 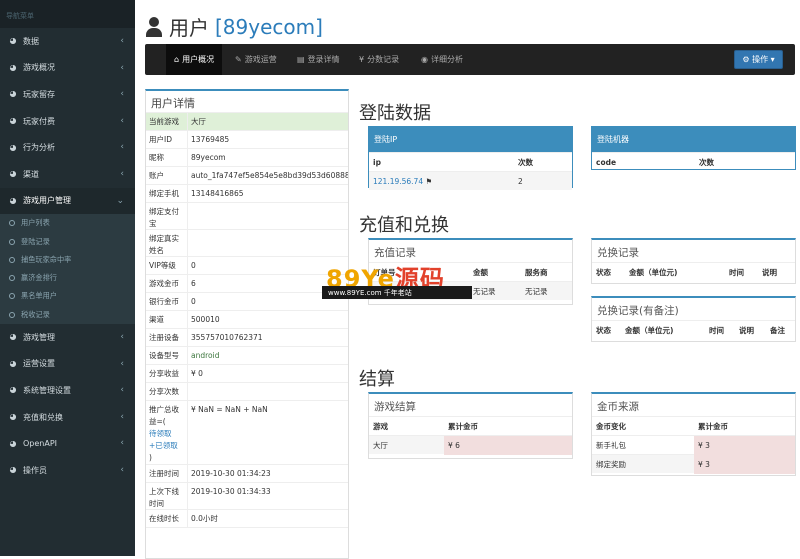 What do you see at coordinates (379, 59) in the screenshot?
I see `tab-score-records: ¥ 分数记录` at bounding box center [379, 59].